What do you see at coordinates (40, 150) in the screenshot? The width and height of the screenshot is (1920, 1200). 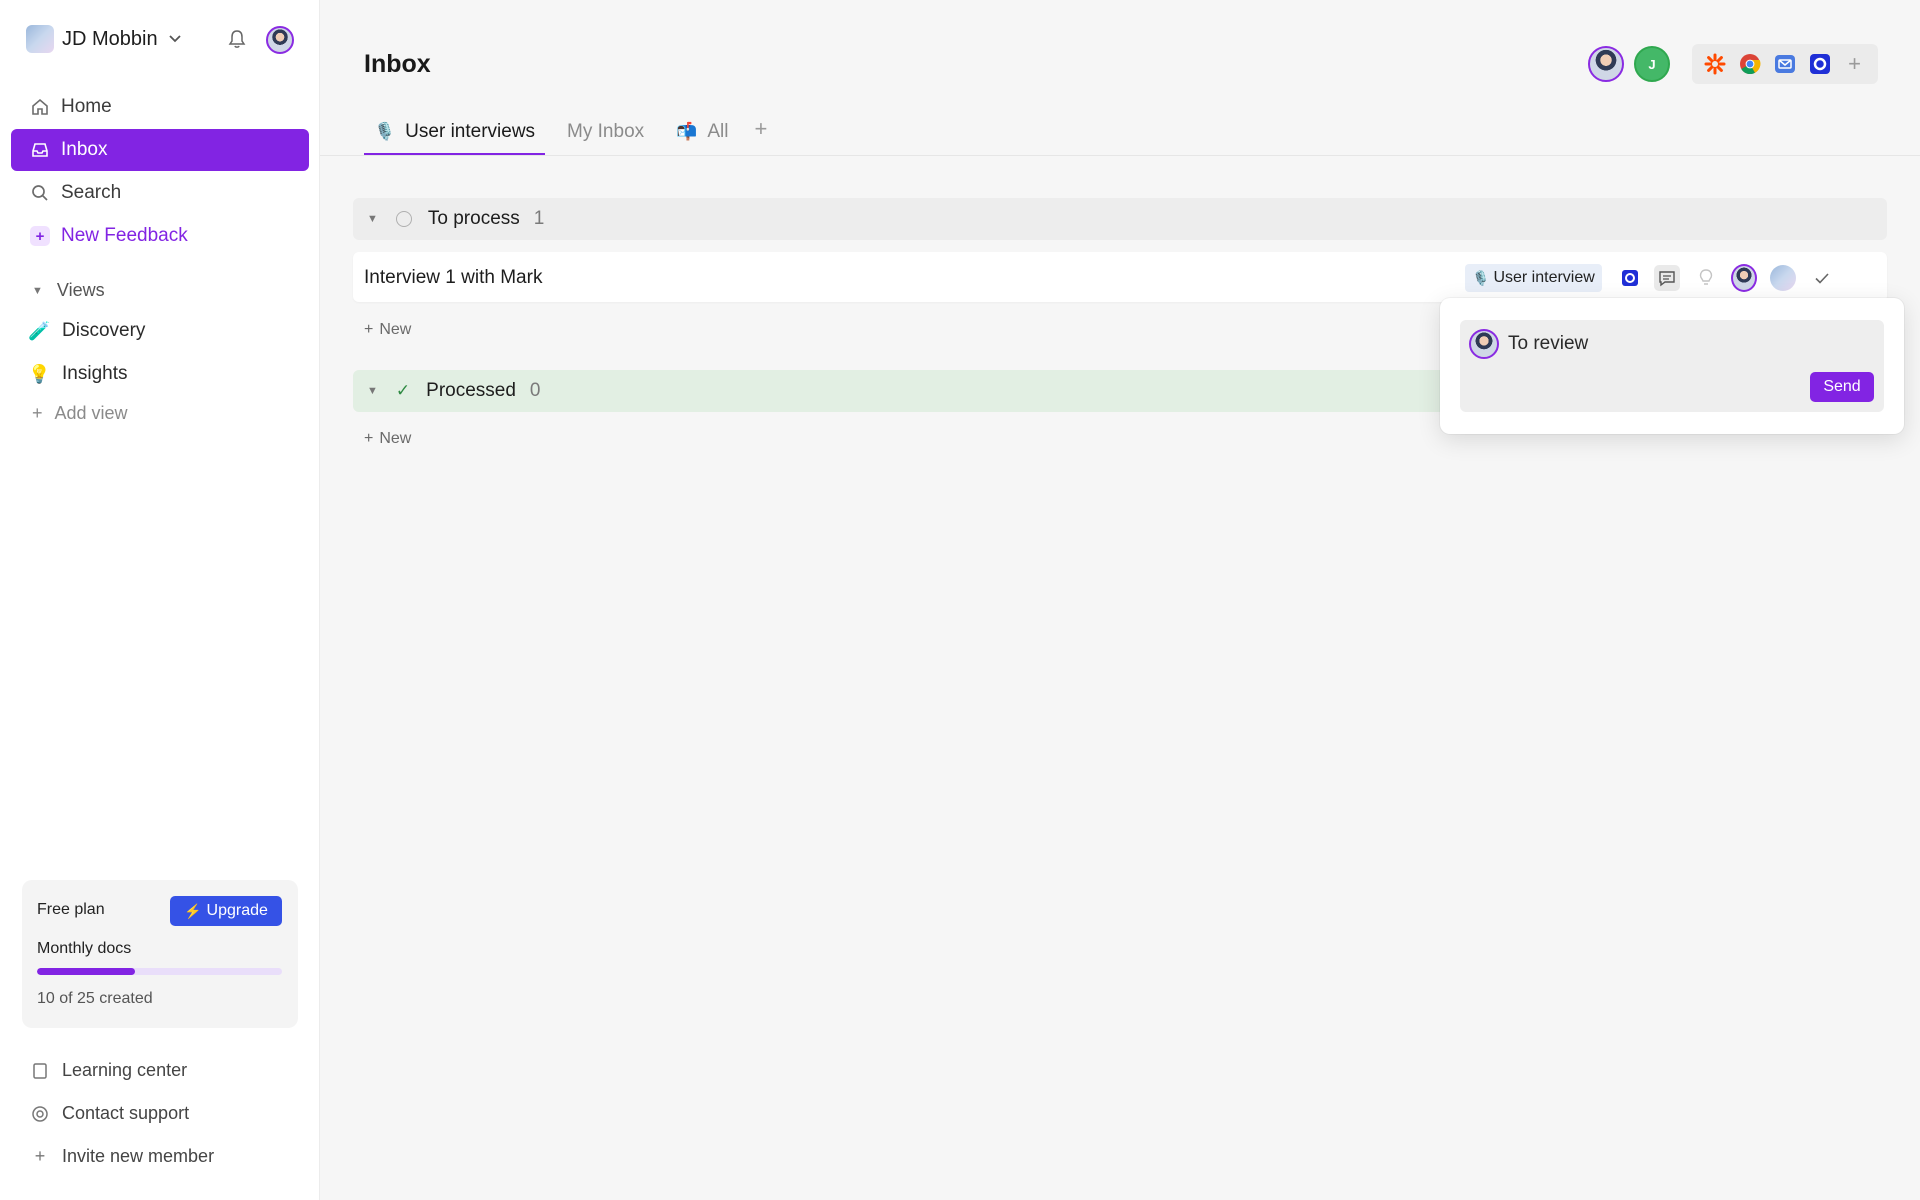 I see `inbox-icon` at bounding box center [40, 150].